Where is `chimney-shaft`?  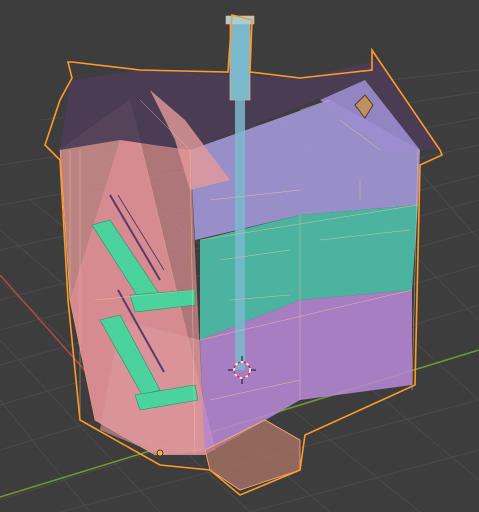
chimney-shaft is located at coordinates (240, 230).